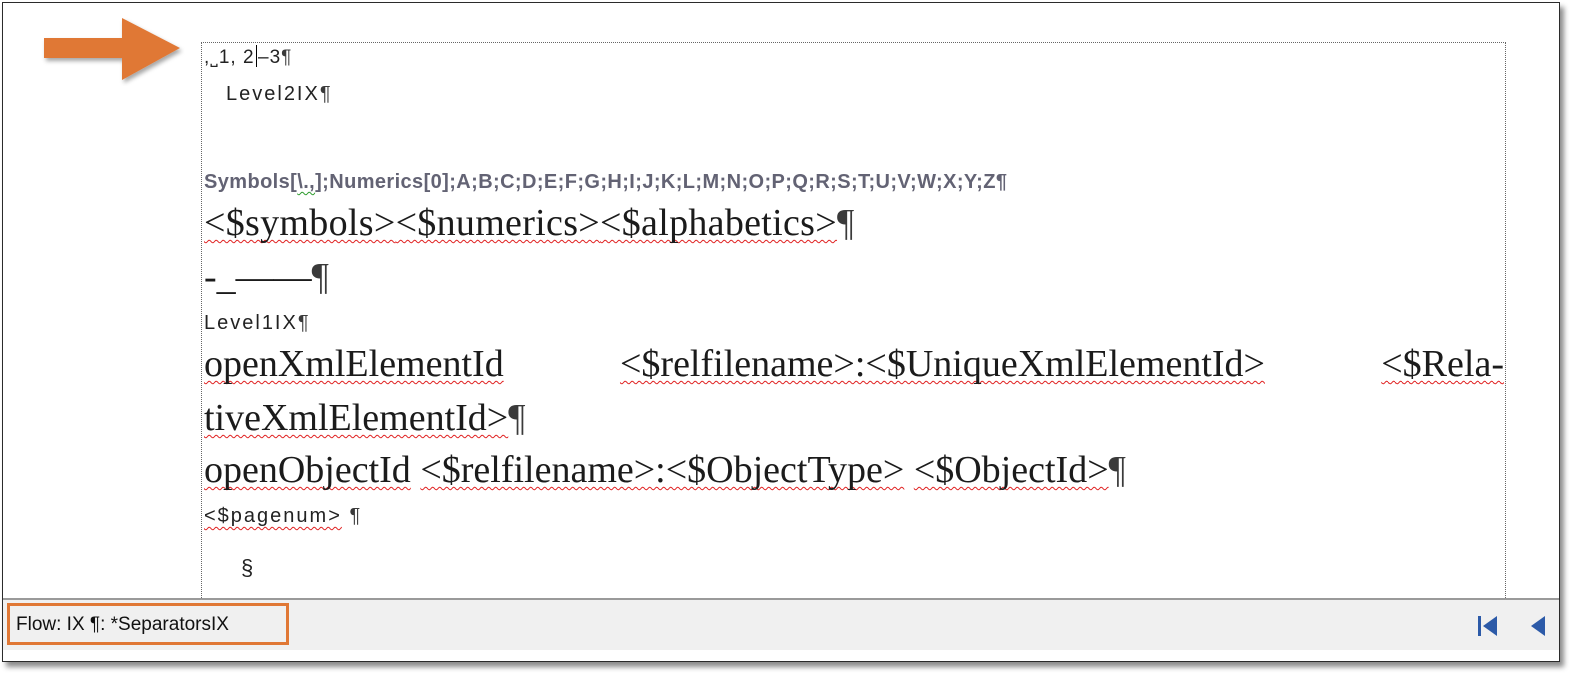 The width and height of the screenshot is (1586, 676). What do you see at coordinates (1442, 364) in the screenshot?
I see `relative-id-start: <$Rela-` at bounding box center [1442, 364].